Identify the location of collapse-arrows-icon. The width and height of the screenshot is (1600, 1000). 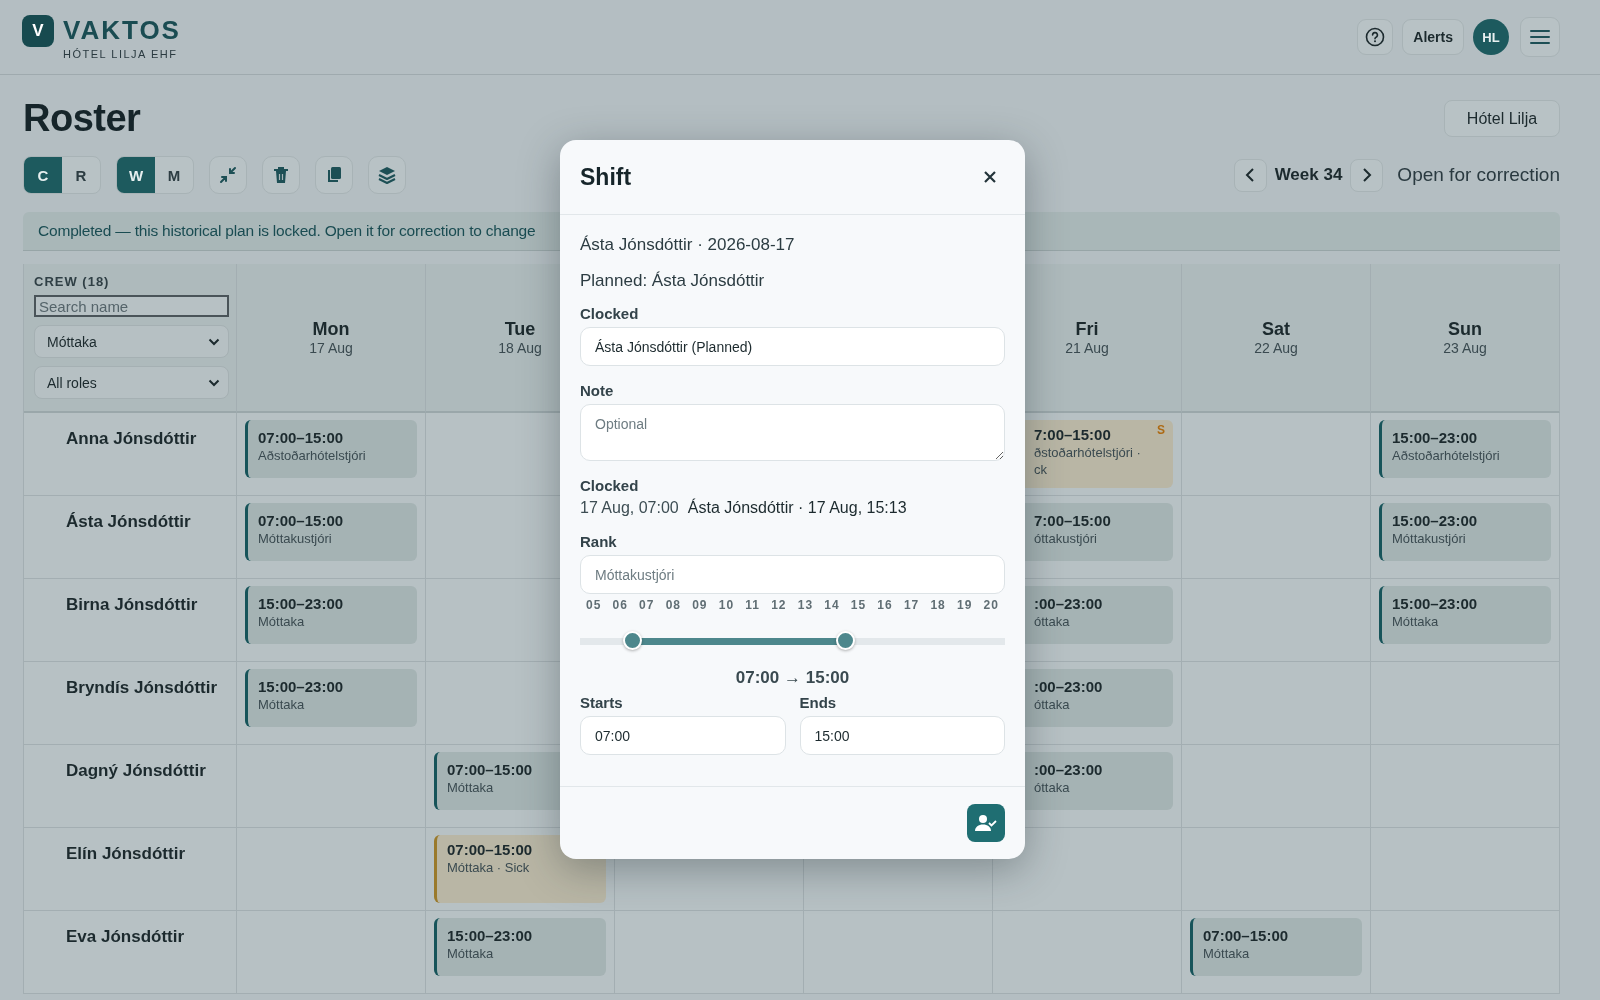
(228, 175).